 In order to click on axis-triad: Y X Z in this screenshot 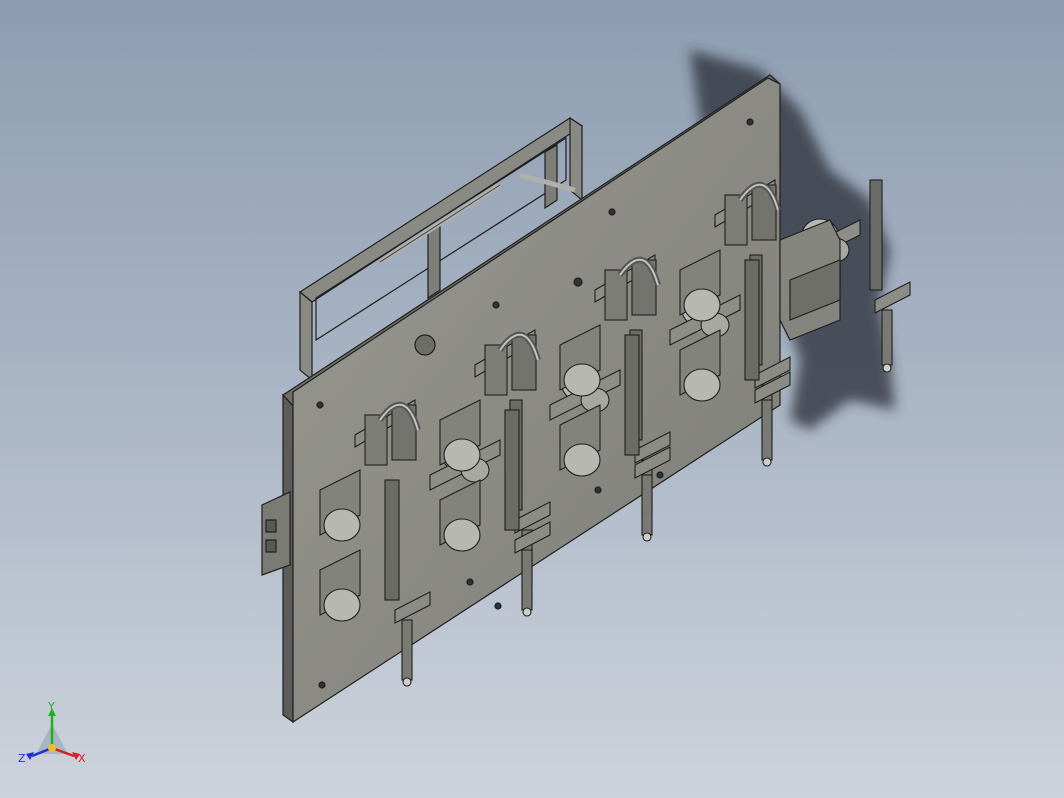, I will do `click(52, 733)`.